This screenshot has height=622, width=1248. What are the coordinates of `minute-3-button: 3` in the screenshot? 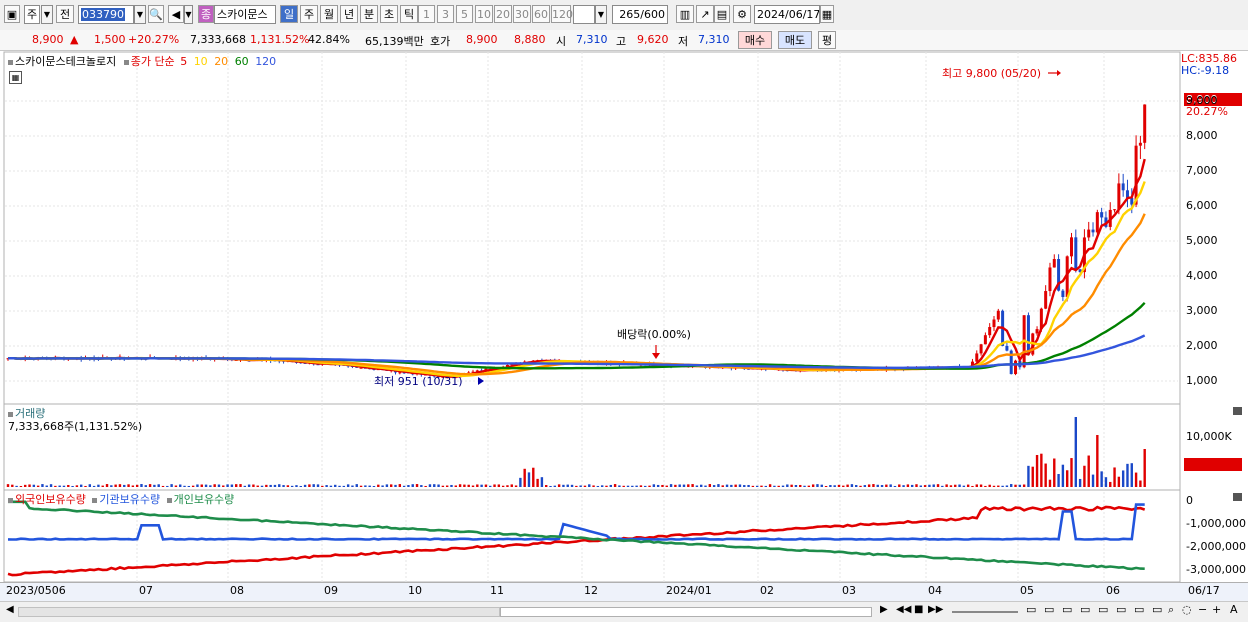 It's located at (445, 14).